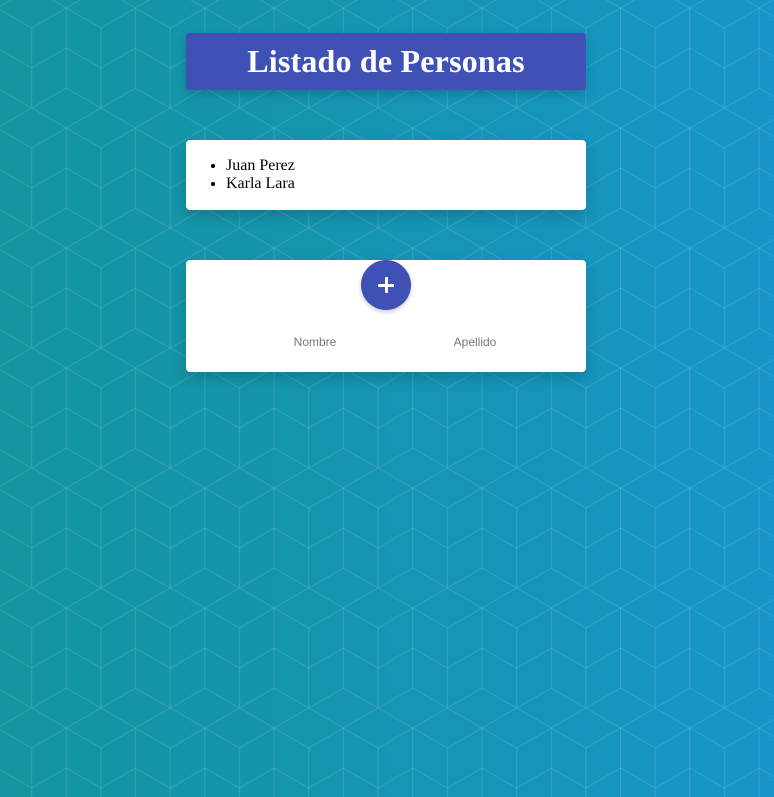  Describe the element at coordinates (386, 316) in the screenshot. I see `add-persona-form` at that location.